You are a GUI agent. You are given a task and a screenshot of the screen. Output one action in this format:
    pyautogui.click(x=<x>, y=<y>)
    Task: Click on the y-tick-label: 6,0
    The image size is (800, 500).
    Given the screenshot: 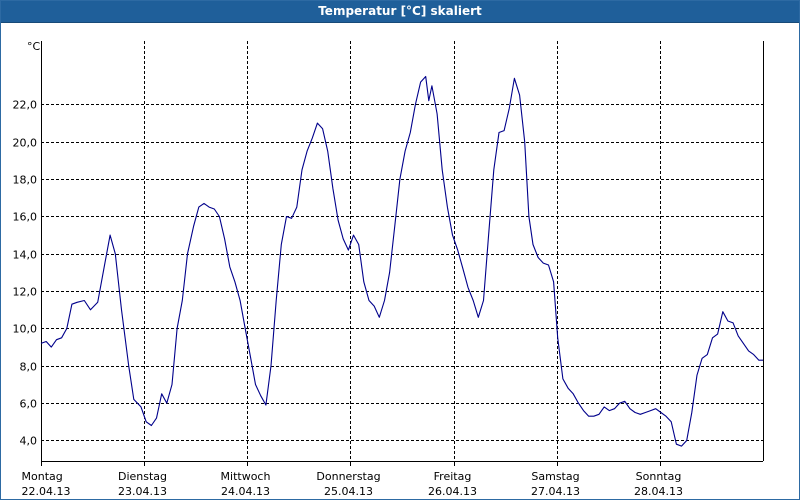 What is the action you would take?
    pyautogui.click(x=29, y=404)
    